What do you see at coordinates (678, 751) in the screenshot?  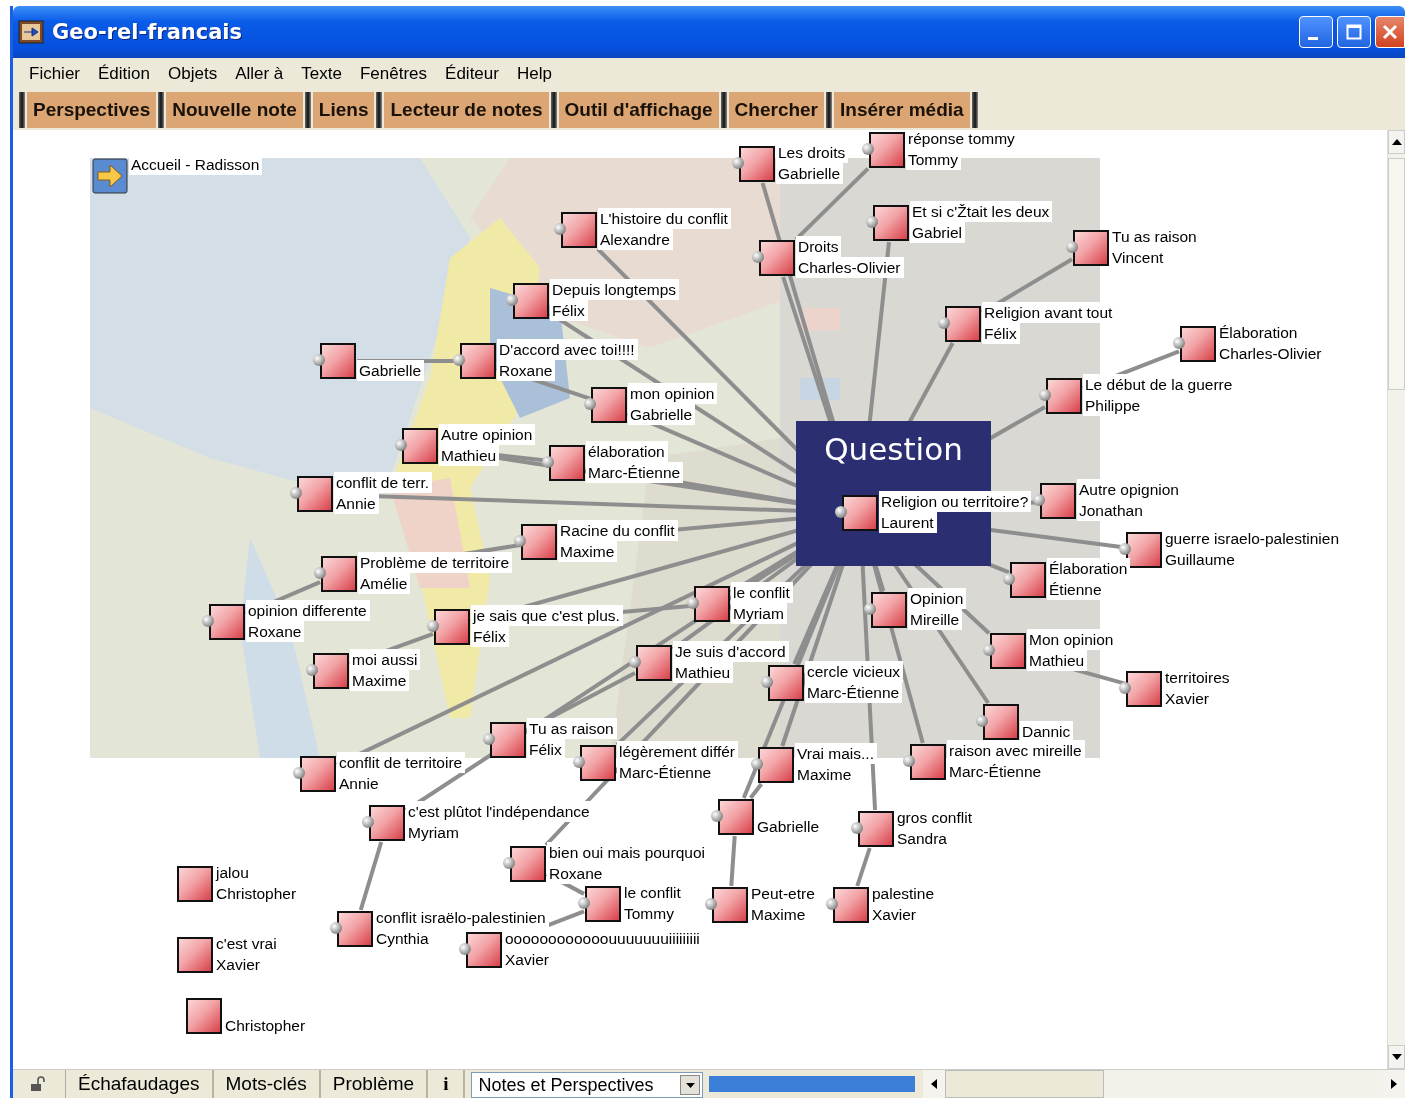 I see `note-title: légèrement différ` at bounding box center [678, 751].